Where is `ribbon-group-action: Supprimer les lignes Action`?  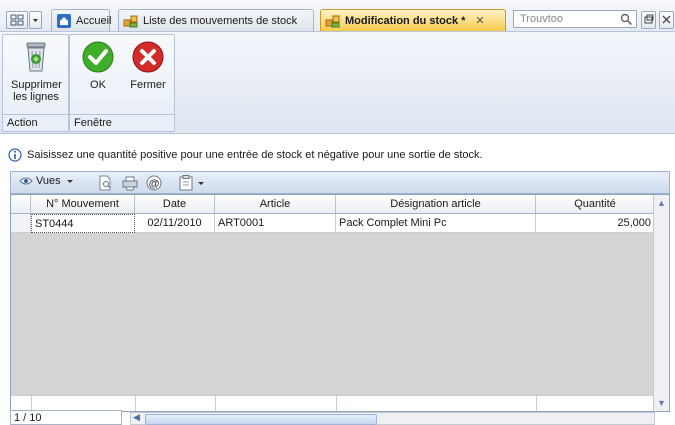 ribbon-group-action: Supprimer les lignes Action is located at coordinates (35, 83).